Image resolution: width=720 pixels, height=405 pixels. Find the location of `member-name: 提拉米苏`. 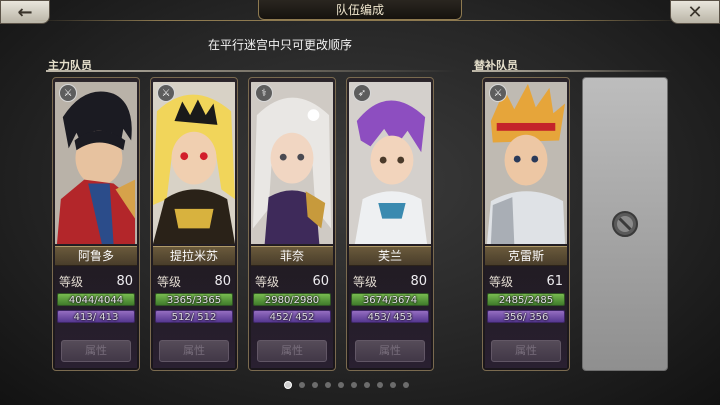

member-name: 提拉米苏 is located at coordinates (194, 256).